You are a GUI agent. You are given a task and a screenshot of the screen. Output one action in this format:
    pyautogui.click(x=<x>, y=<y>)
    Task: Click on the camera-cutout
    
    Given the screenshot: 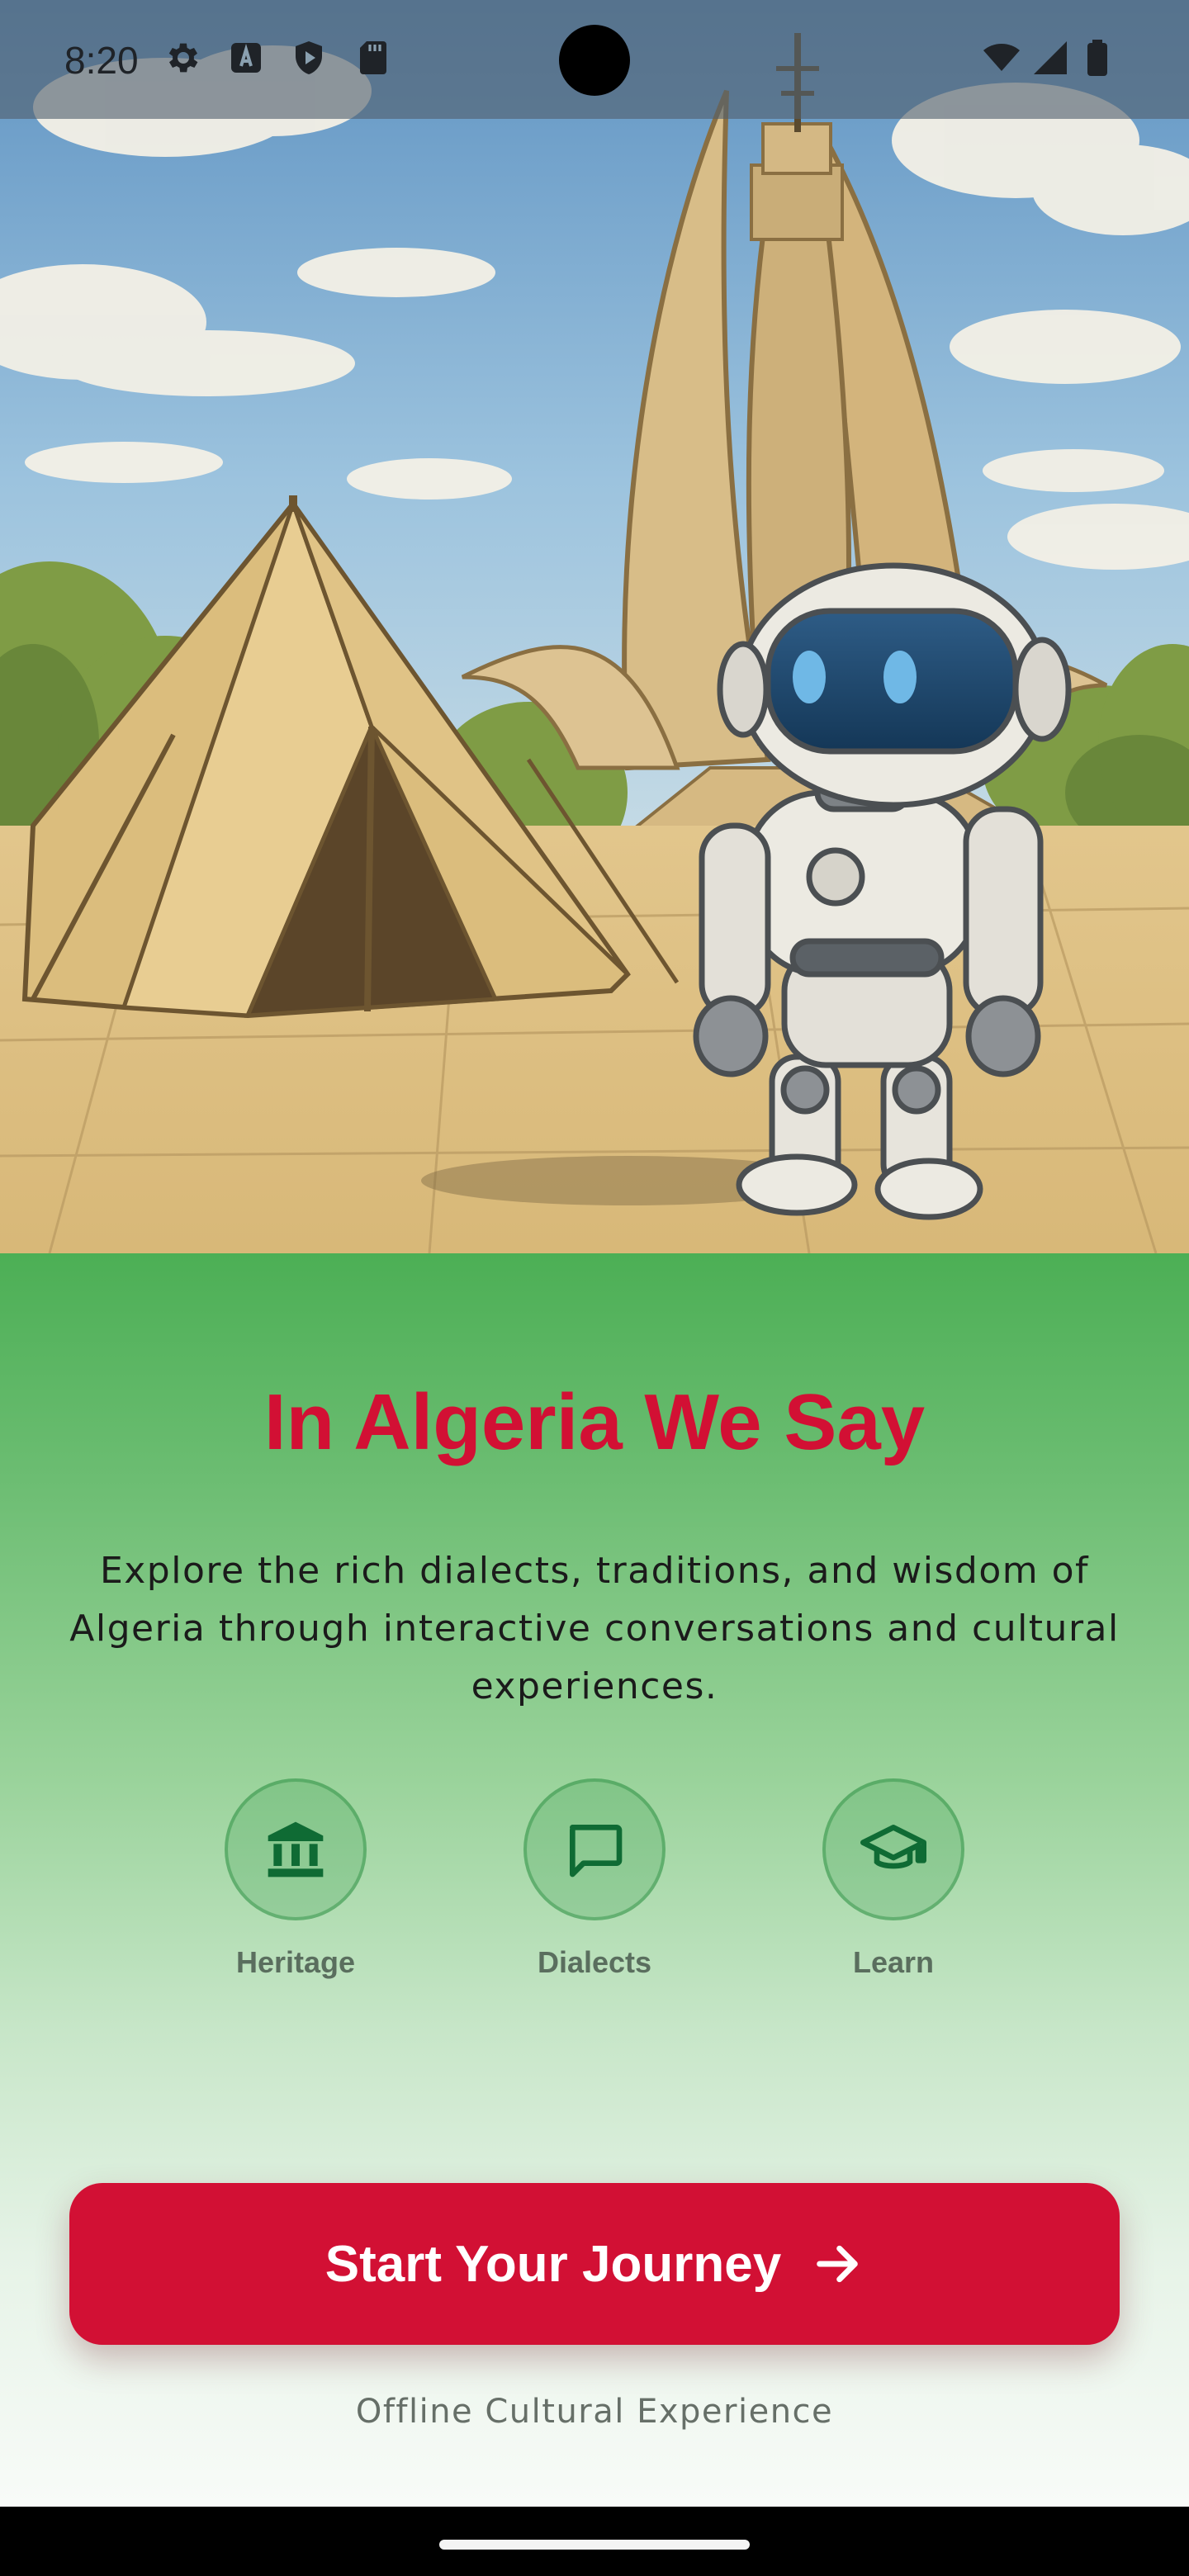 What is the action you would take?
    pyautogui.click(x=594, y=60)
    